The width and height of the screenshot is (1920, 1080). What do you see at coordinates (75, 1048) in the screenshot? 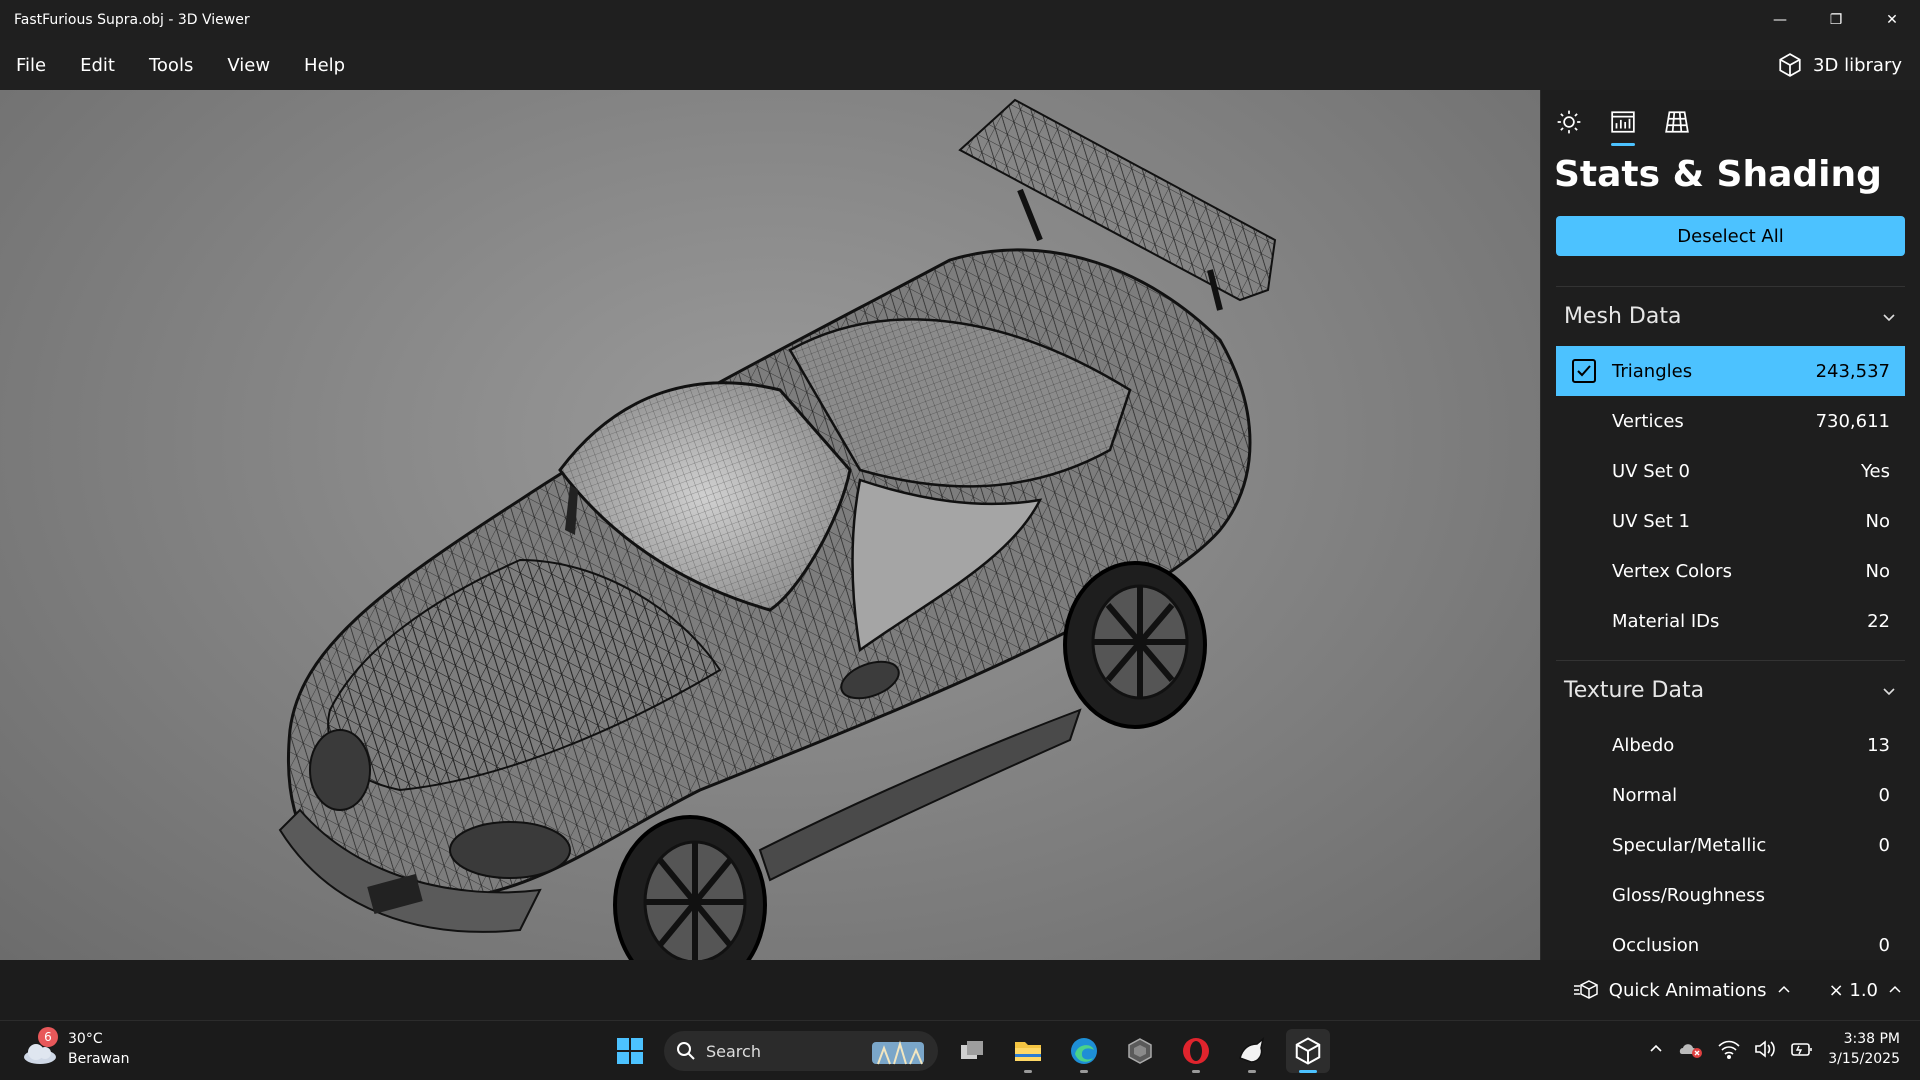
I see `weather-widget: 6 30°C Berawan` at bounding box center [75, 1048].